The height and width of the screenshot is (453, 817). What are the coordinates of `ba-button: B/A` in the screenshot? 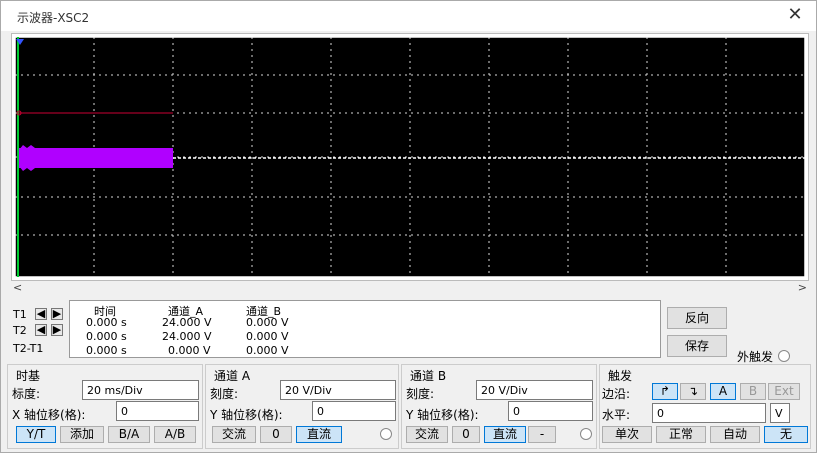 It's located at (129, 434).